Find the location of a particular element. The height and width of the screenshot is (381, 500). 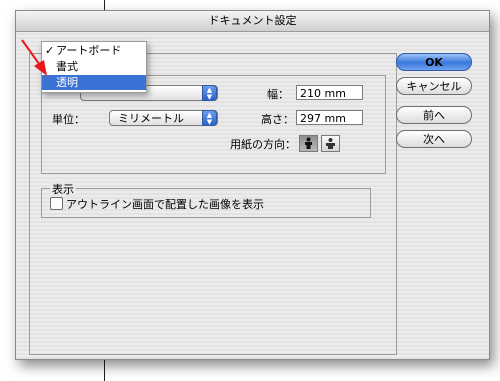

menu-item-transparency: 透明 is located at coordinates (94, 82).